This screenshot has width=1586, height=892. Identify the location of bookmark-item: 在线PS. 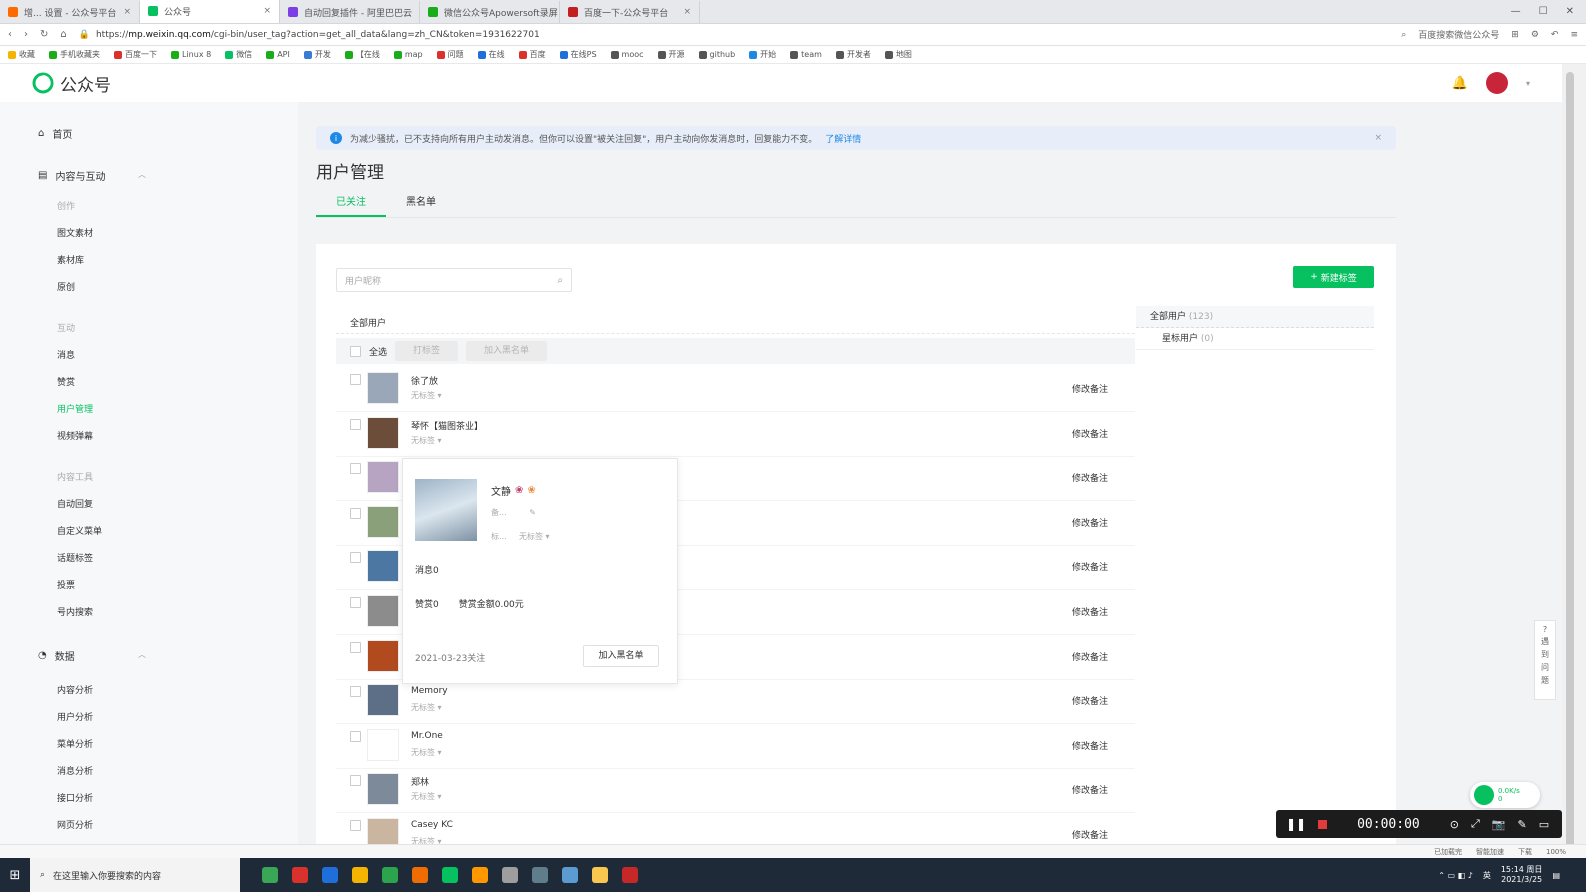
(578, 54).